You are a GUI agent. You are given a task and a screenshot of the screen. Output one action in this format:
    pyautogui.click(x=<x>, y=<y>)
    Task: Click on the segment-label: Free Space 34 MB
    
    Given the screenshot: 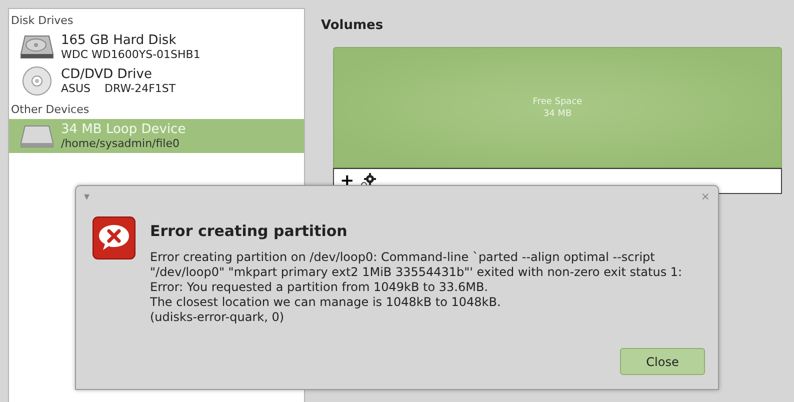 What is the action you would take?
    pyautogui.click(x=557, y=108)
    